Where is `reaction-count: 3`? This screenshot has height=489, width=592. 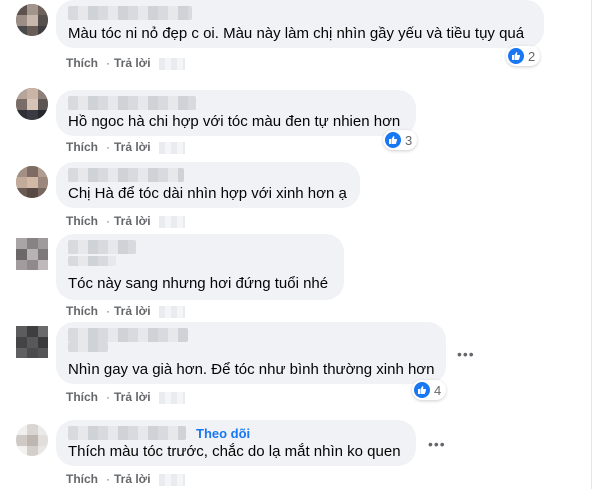 reaction-count: 3 is located at coordinates (400, 140).